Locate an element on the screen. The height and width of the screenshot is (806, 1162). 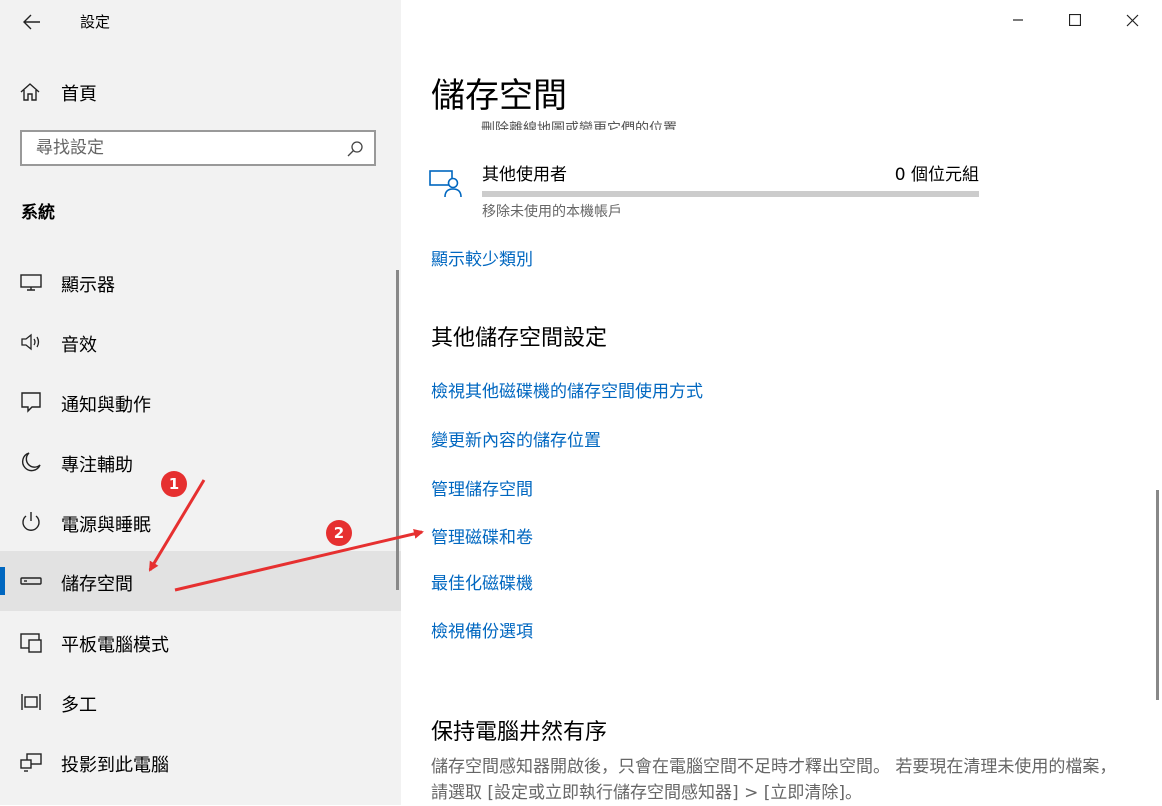
tablet-mode-icon is located at coordinates (31, 643).